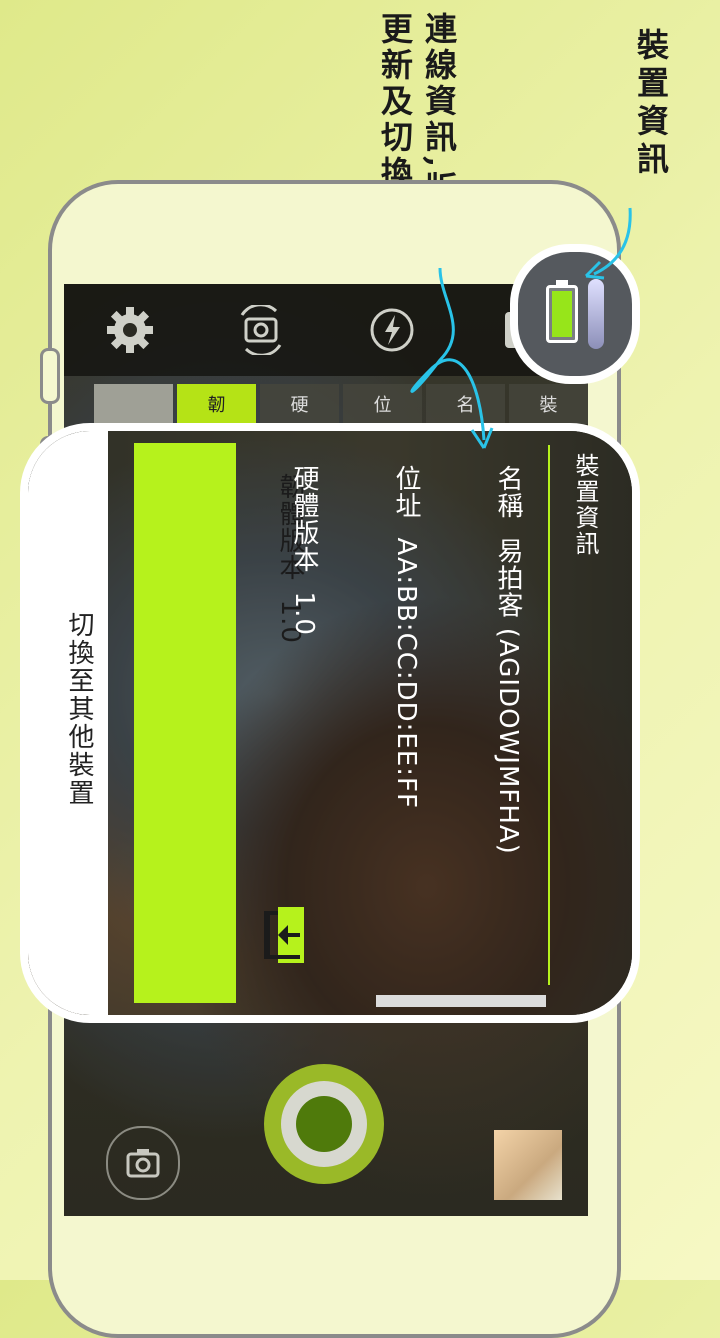 The height and width of the screenshot is (1338, 720). What do you see at coordinates (382, 404) in the screenshot?
I see `tab-address: 位` at bounding box center [382, 404].